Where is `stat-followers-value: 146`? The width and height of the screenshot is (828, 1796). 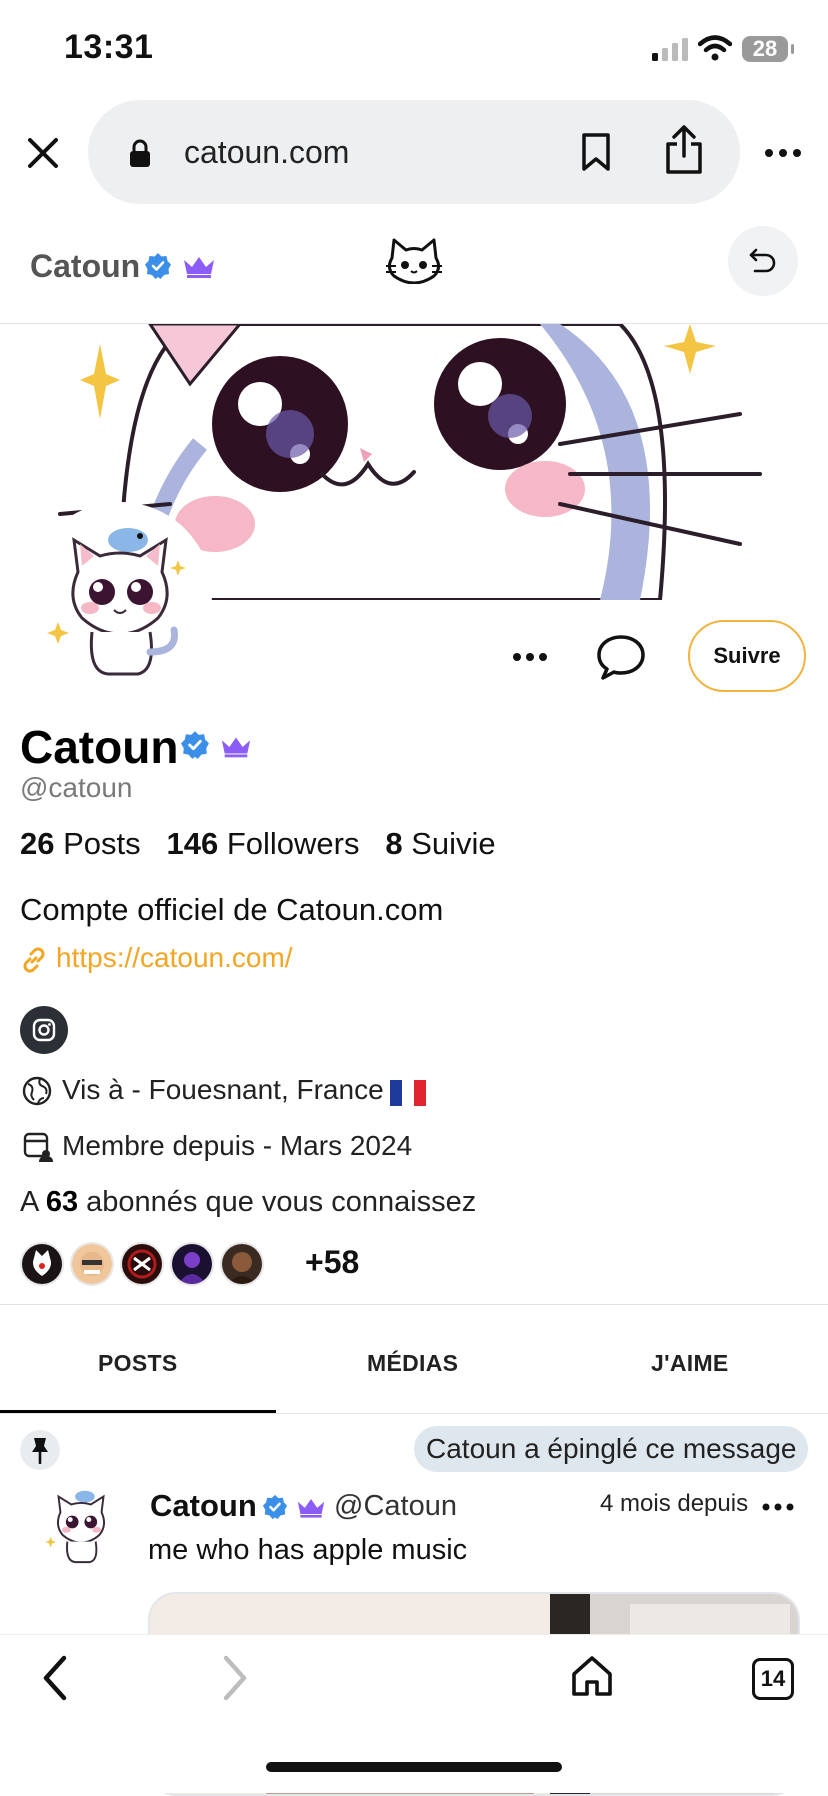 stat-followers-value: 146 is located at coordinates (192, 843).